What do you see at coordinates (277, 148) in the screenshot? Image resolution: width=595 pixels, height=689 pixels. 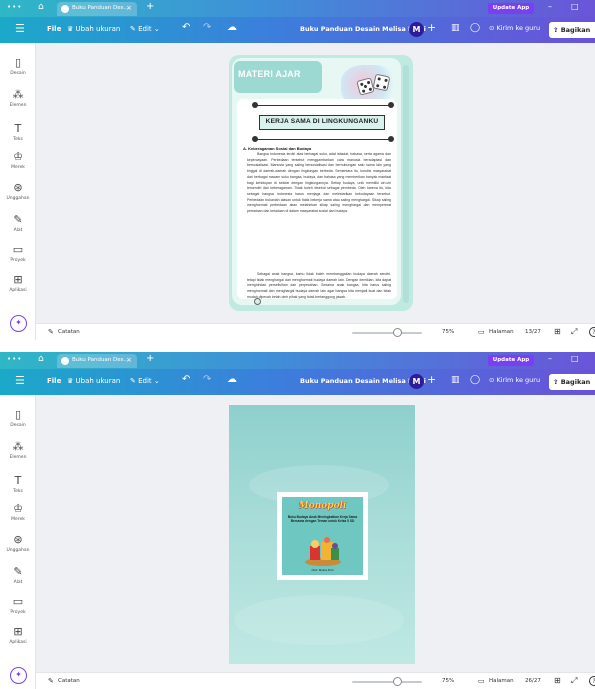 I see `section-title: A. Keberagaman Sosial dan Budaya` at bounding box center [277, 148].